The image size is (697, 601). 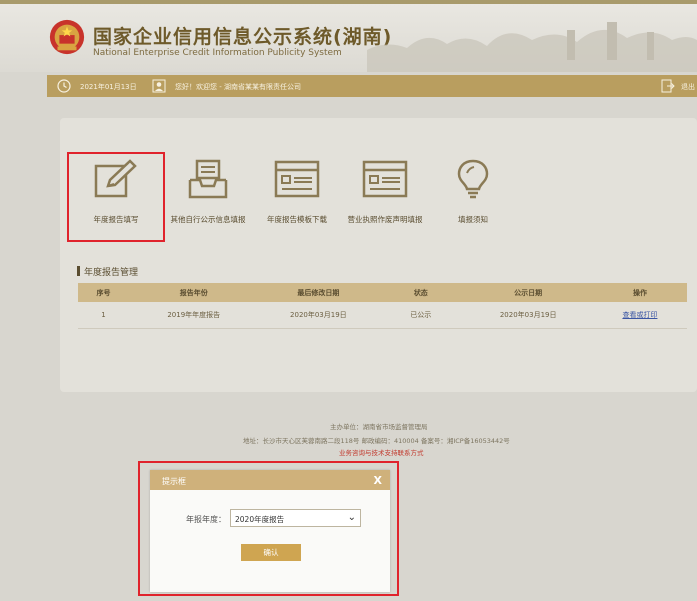 What do you see at coordinates (421, 292) in the screenshot?
I see `col-header-status: 状态` at bounding box center [421, 292].